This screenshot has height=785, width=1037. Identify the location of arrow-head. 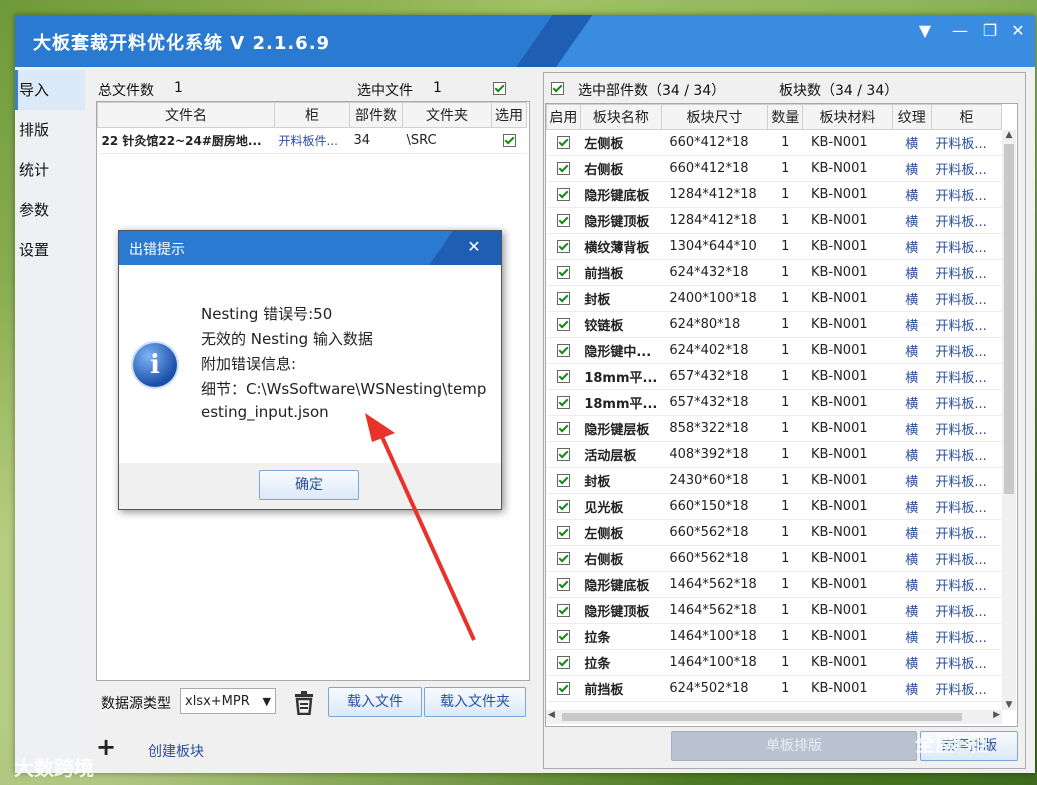
(380, 427).